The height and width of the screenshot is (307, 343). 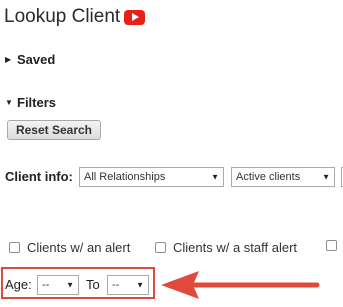 I want to click on annotation-arrow-icon, so click(x=240, y=285).